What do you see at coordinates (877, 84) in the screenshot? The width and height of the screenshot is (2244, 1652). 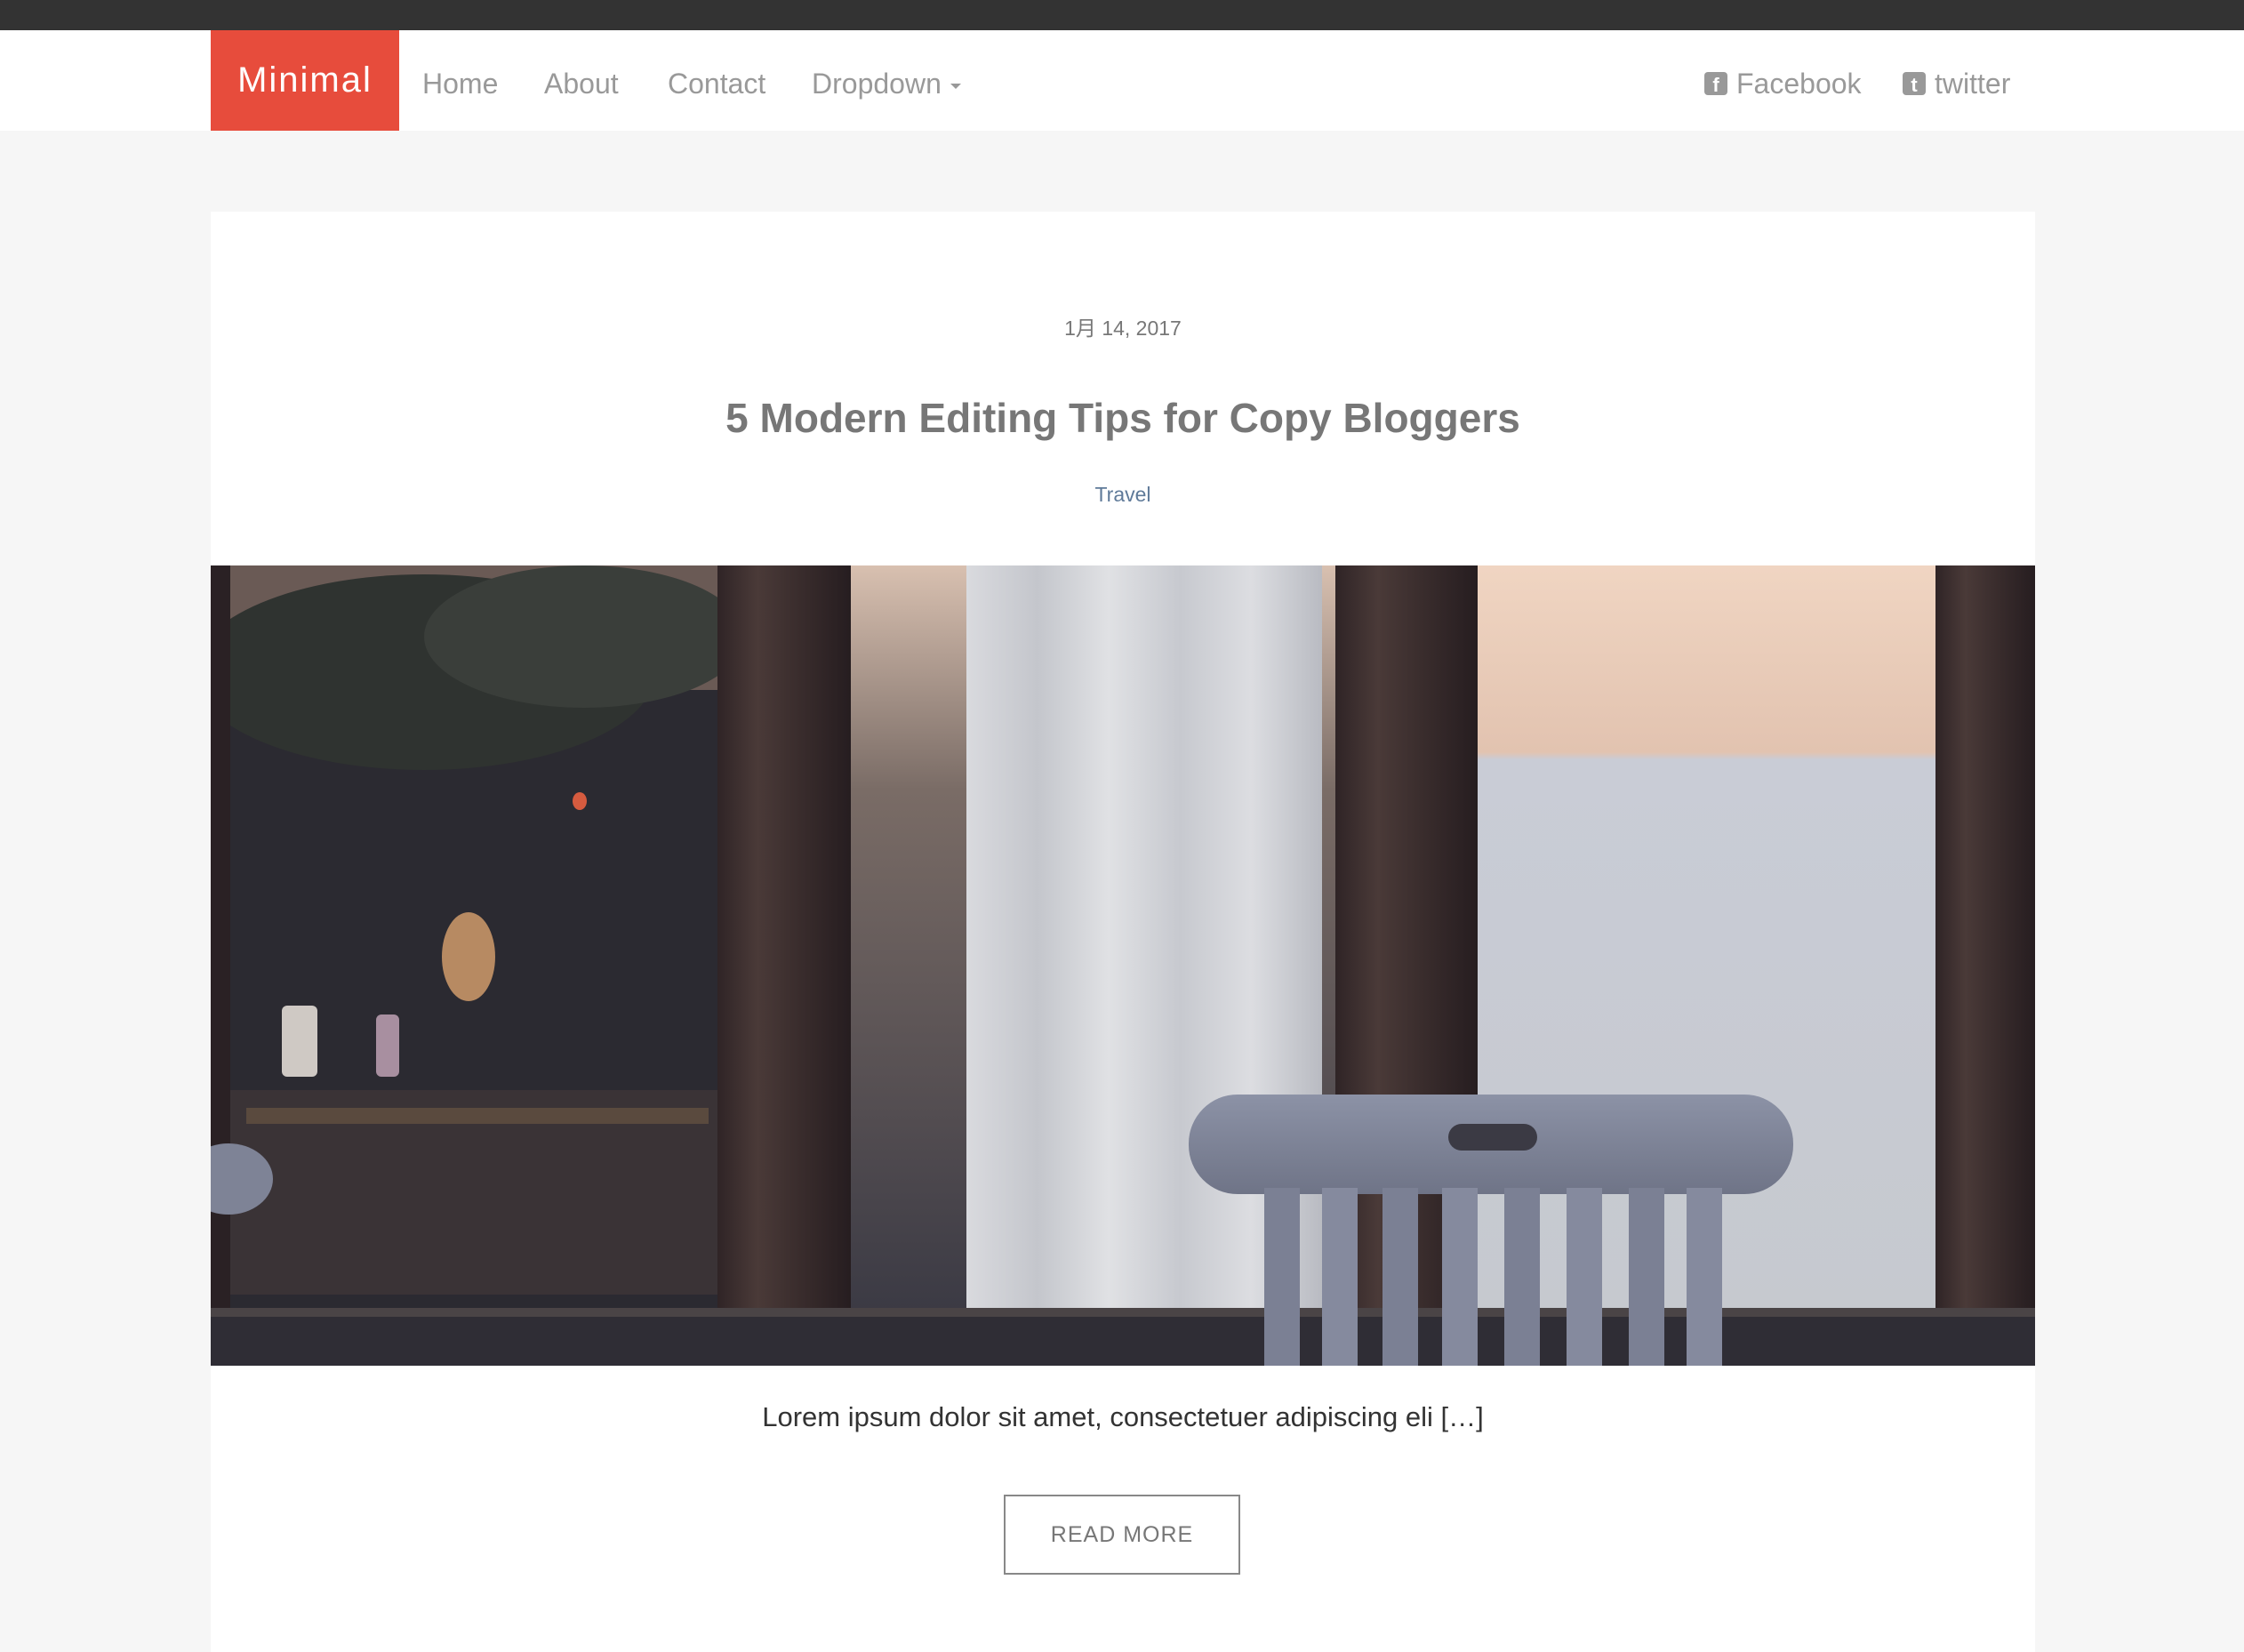 I see `nav-dropdown-label: Dropdown` at bounding box center [877, 84].